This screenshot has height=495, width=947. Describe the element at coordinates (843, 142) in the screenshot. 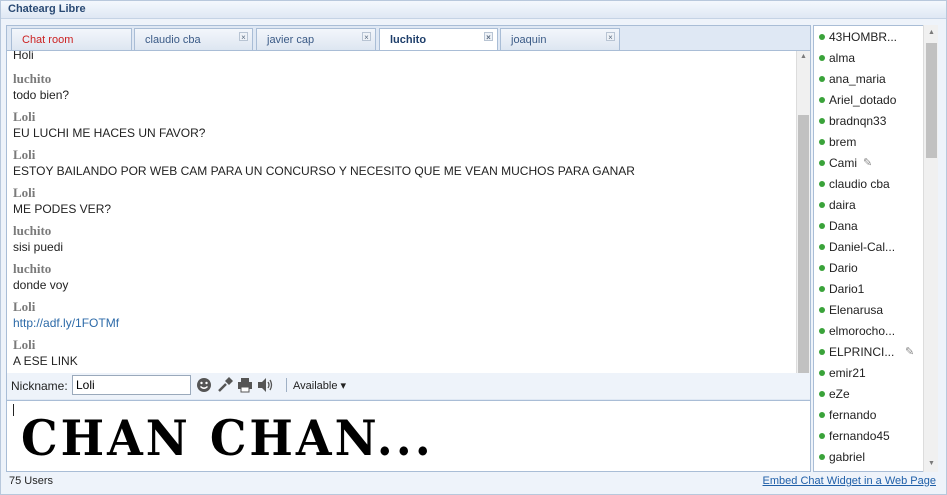

I see `user-name: brem` at that location.